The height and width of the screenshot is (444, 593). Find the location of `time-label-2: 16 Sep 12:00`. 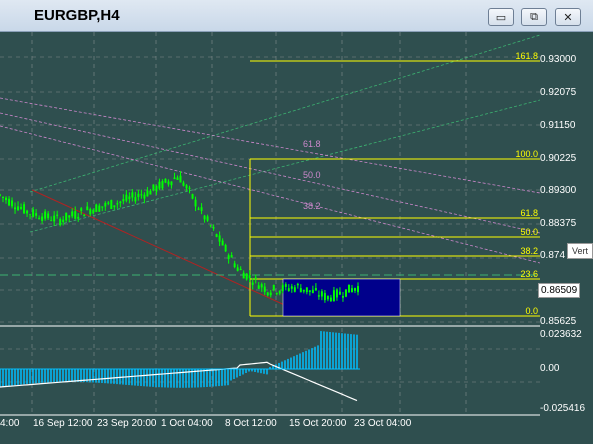

time-label-2: 16 Sep 12:00 is located at coordinates (63, 423).